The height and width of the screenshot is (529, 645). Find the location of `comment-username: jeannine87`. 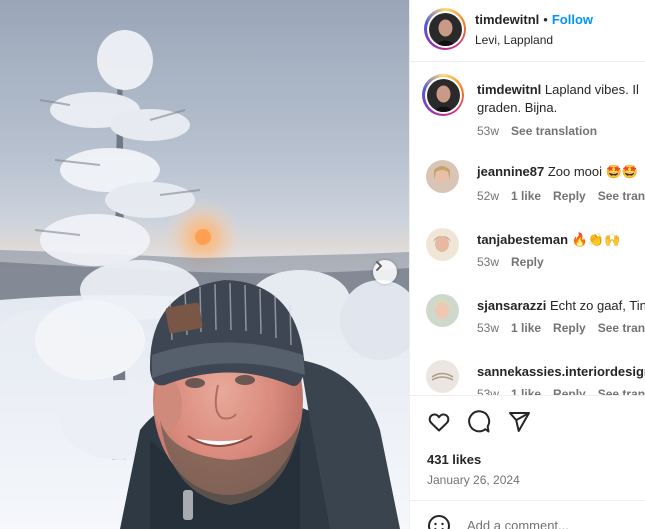

comment-username: jeannine87 is located at coordinates (510, 171).